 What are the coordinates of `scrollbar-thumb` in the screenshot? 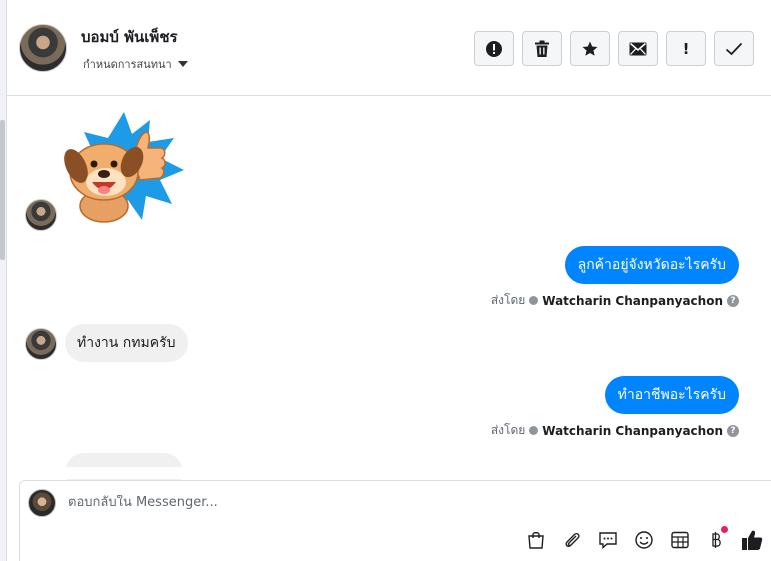 It's located at (2, 190).